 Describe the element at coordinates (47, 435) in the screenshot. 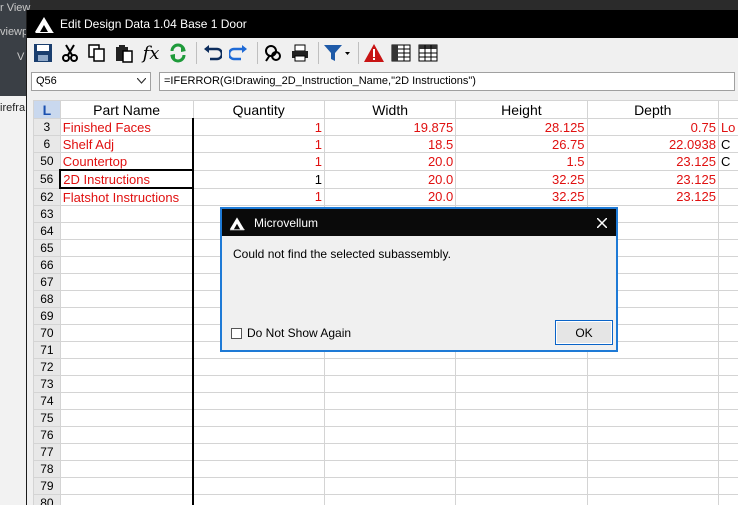

I see `row-header: 76` at that location.